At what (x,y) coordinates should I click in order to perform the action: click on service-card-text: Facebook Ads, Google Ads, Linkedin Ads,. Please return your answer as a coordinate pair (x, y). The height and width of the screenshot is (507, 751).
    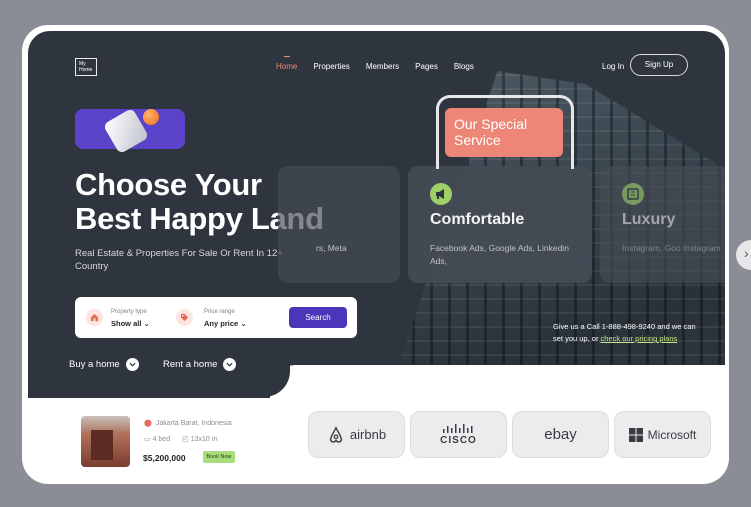
    Looking at the image, I should click on (499, 254).